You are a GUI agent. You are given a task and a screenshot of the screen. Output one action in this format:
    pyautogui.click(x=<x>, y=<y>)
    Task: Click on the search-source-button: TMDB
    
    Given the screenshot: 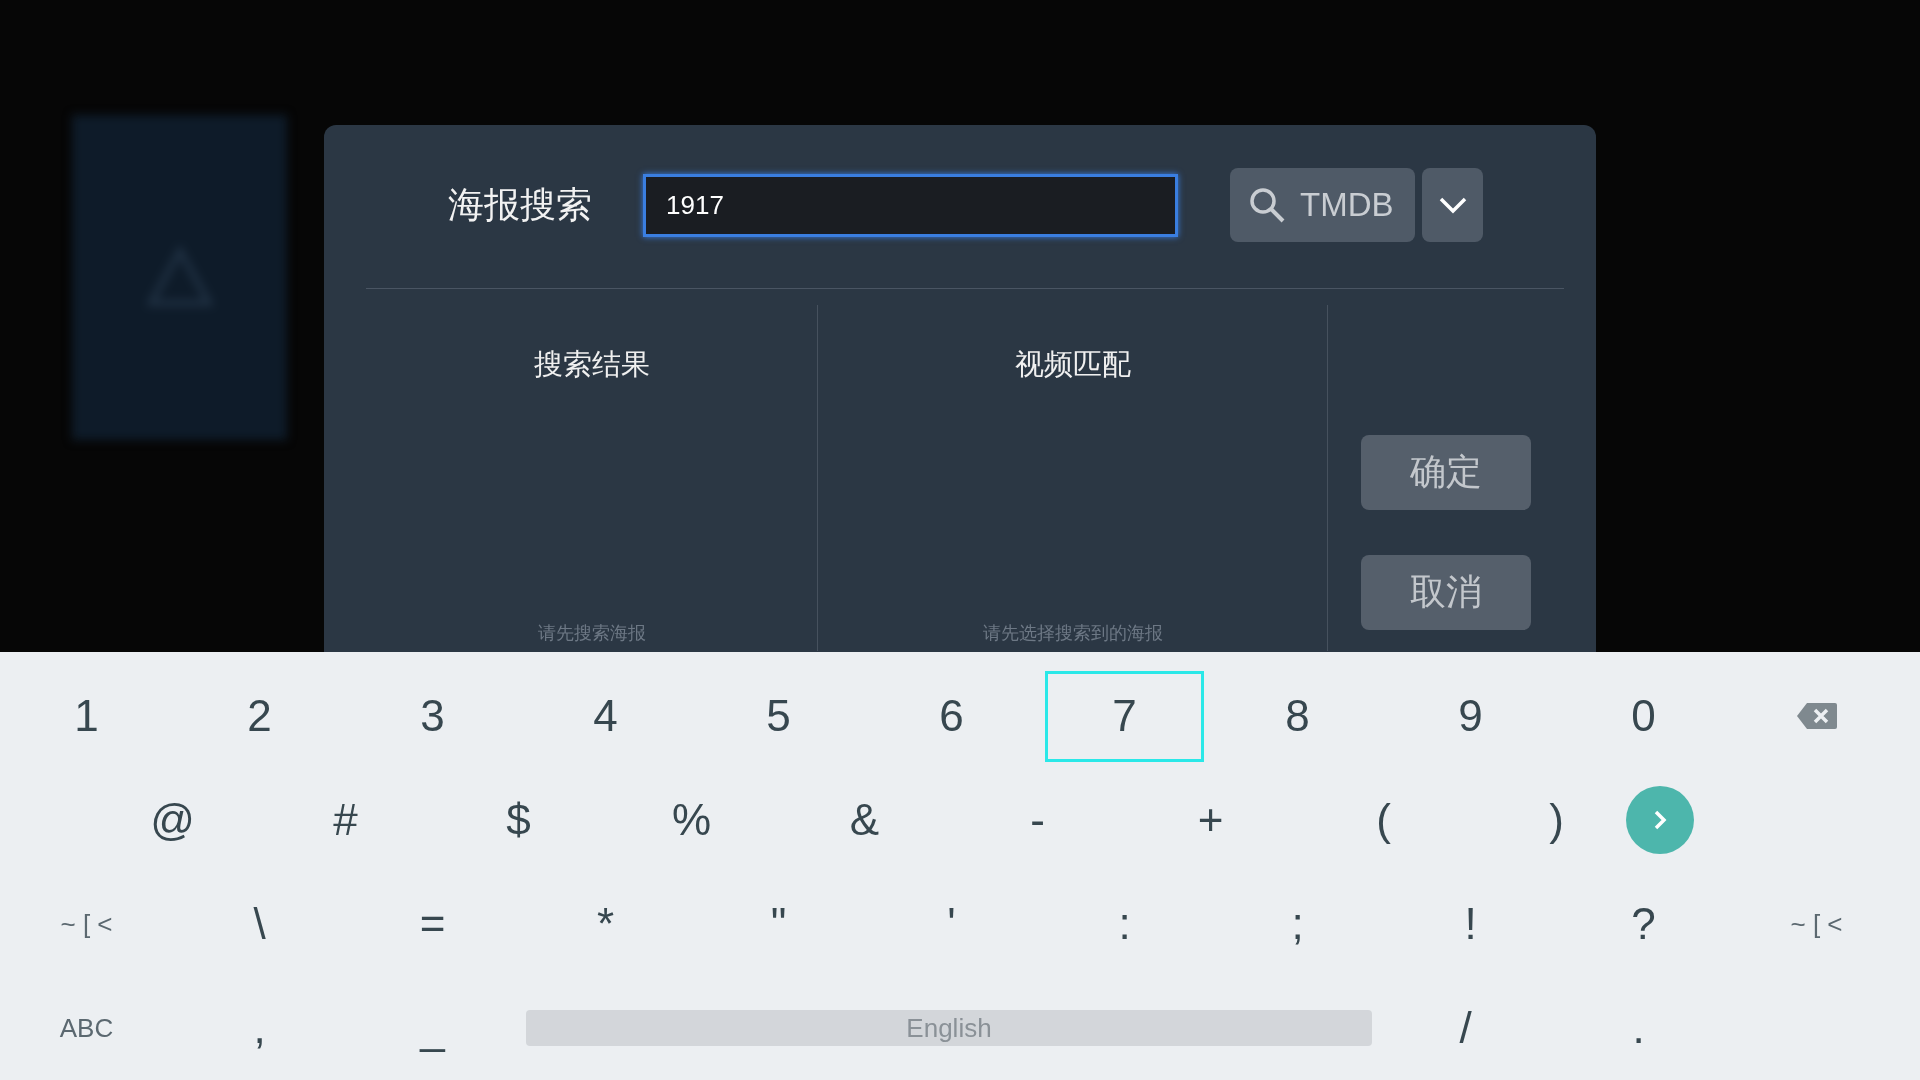 What is the action you would take?
    pyautogui.click(x=1322, y=205)
    